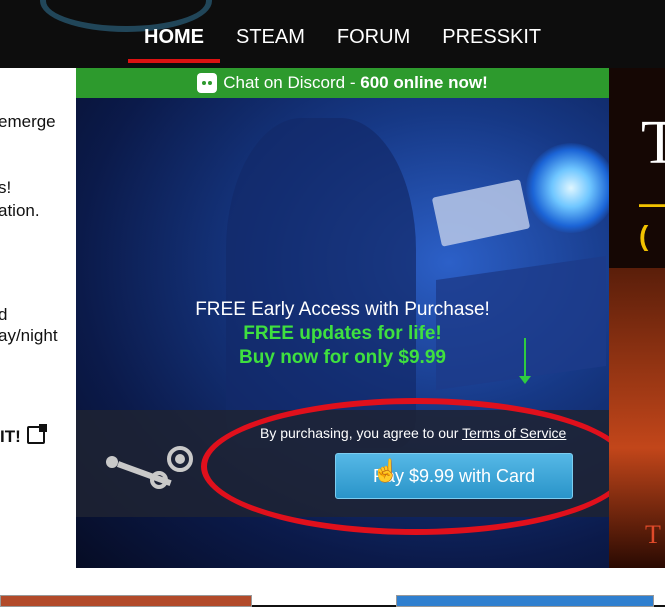 The image size is (665, 607). What do you see at coordinates (386, 470) in the screenshot?
I see `hand-cursor-icon: ☝` at bounding box center [386, 470].